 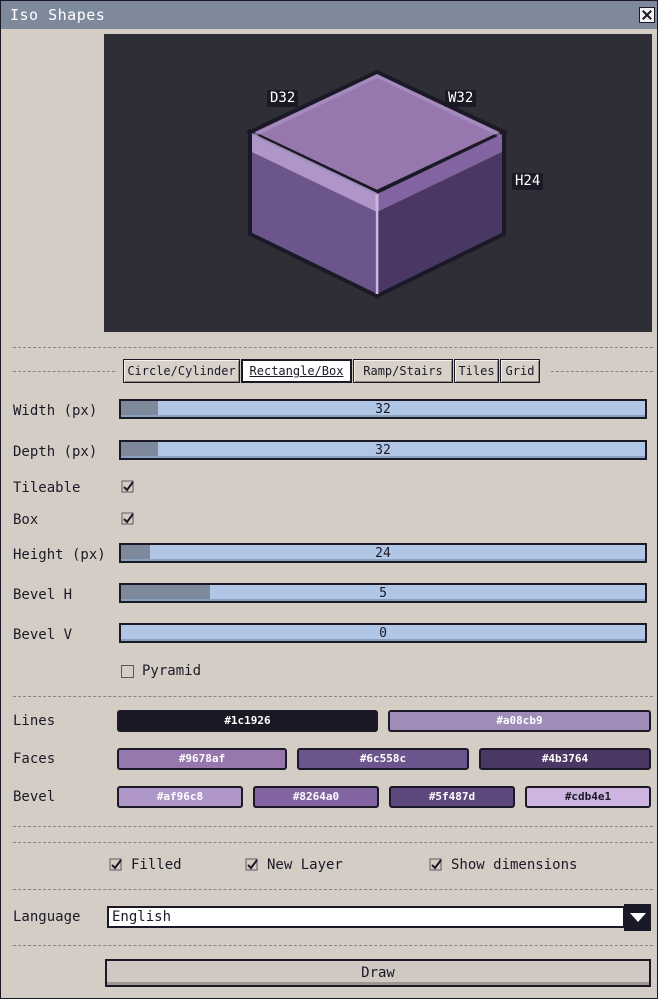 I want to click on bevel-h-slider: 5, so click(x=383, y=593).